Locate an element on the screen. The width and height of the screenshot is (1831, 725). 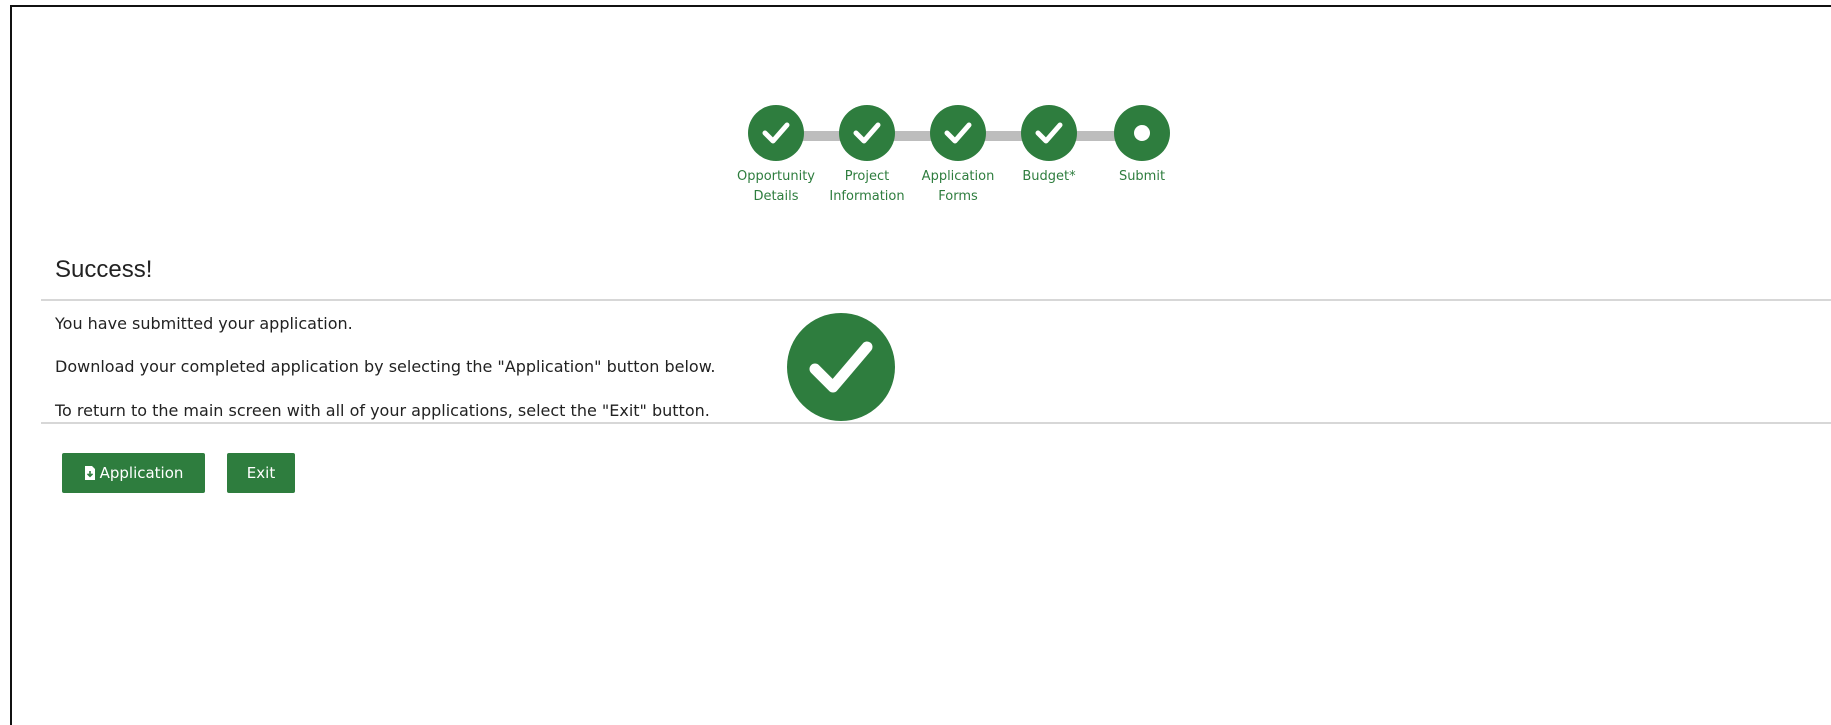
exit-button: Exit is located at coordinates (261, 473).